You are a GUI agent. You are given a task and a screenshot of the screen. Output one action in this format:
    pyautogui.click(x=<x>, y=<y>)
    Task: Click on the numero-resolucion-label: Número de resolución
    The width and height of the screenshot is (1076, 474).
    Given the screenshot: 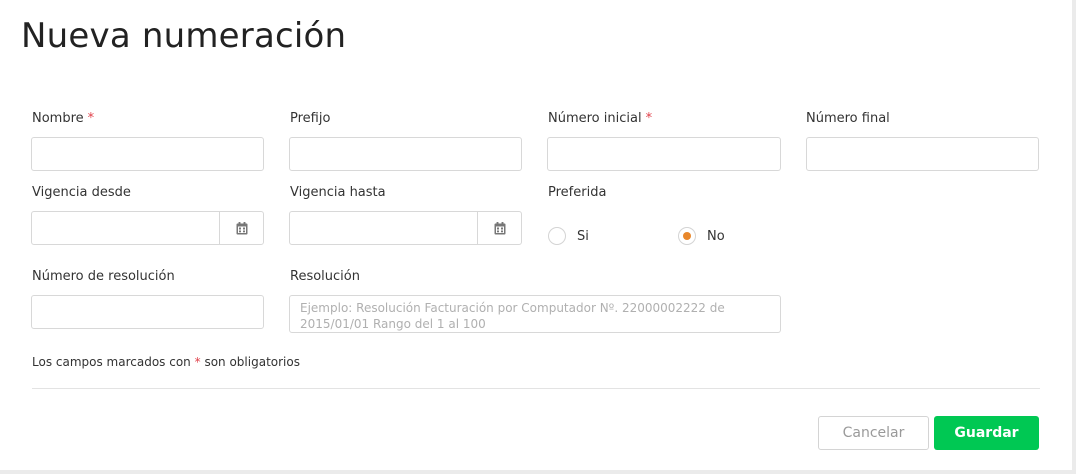 What is the action you would take?
    pyautogui.click(x=103, y=276)
    